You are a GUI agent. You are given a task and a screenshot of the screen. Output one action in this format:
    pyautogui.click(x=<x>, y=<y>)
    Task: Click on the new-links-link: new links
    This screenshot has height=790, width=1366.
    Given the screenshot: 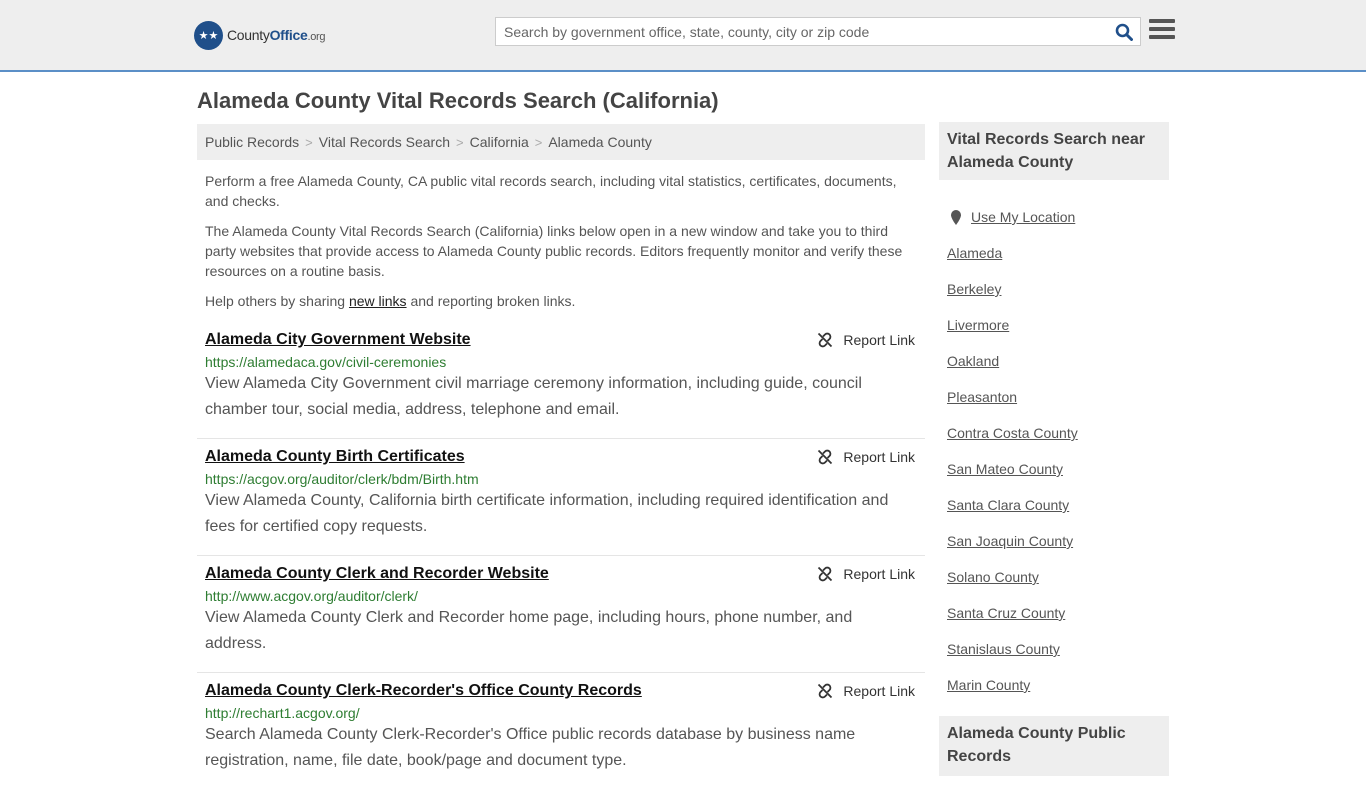 What is the action you would take?
    pyautogui.click(x=378, y=301)
    